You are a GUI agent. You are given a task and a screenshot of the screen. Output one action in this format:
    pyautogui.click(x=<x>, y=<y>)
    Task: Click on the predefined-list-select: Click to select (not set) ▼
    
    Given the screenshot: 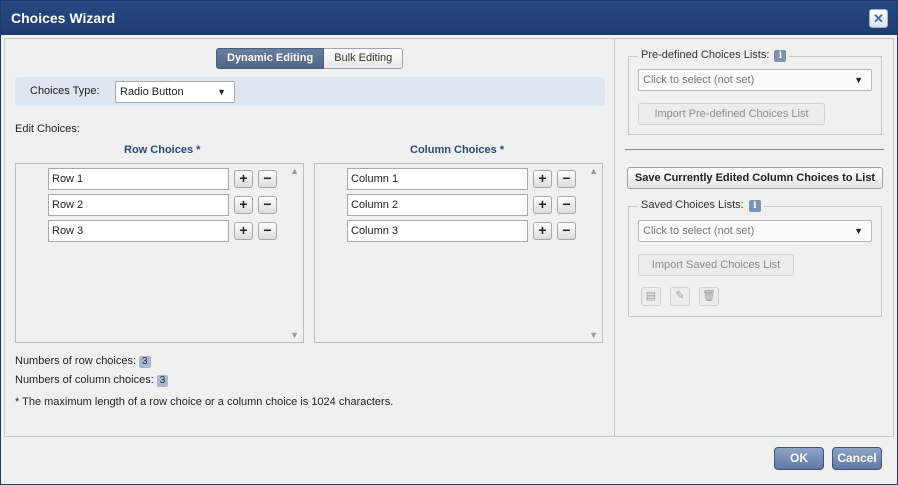 What is the action you would take?
    pyautogui.click(x=755, y=80)
    